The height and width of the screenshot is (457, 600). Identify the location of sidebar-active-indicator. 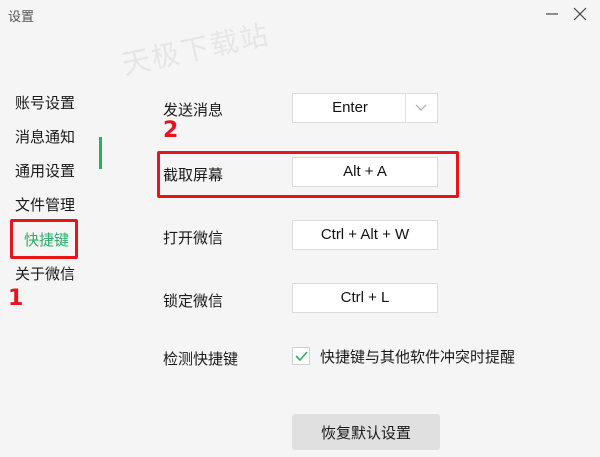
(100, 153).